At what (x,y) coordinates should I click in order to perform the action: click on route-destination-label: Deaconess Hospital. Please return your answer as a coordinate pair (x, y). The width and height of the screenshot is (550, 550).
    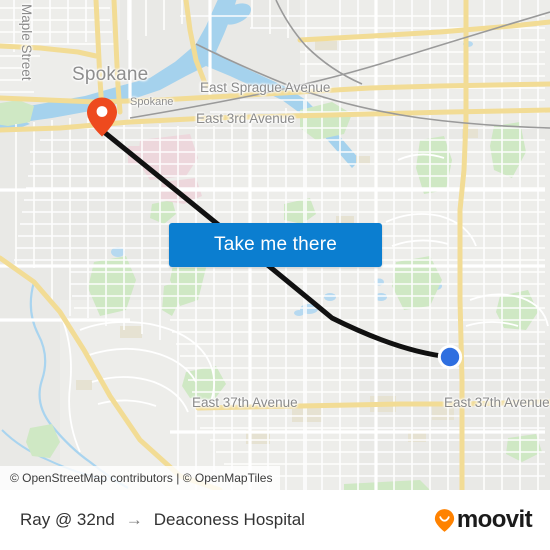
    Looking at the image, I should click on (229, 519).